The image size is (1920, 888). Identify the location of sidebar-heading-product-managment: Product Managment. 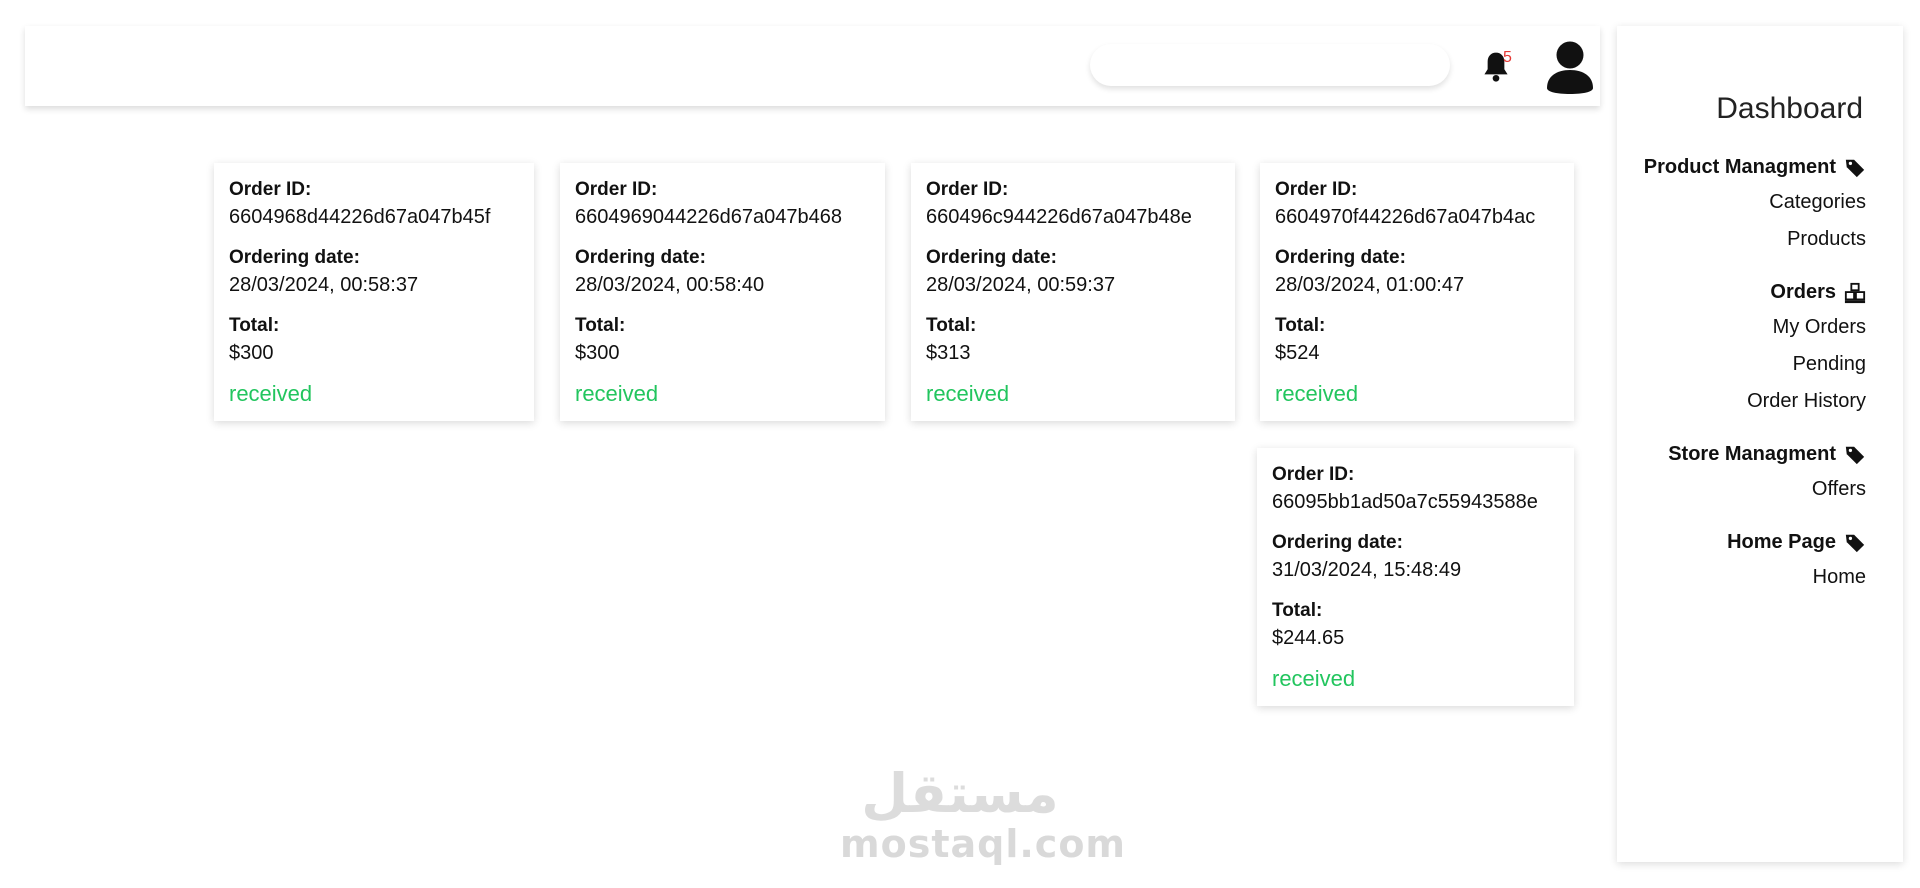
(1741, 167).